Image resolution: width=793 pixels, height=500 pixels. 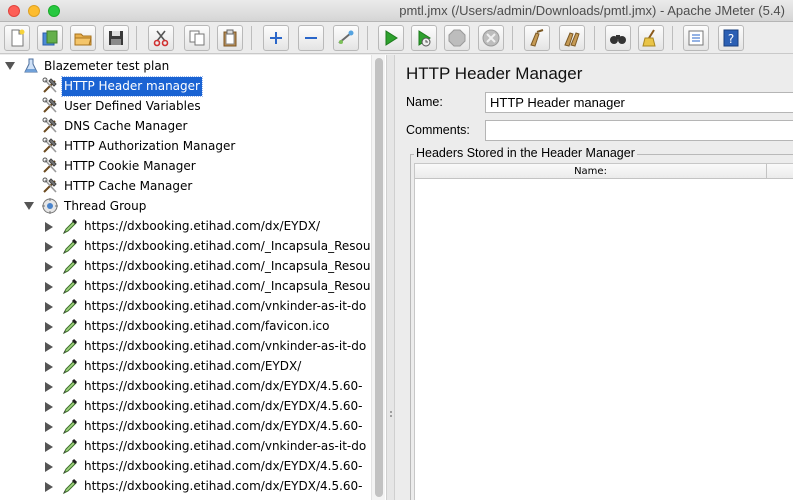 What do you see at coordinates (185, 166) in the screenshot?
I see `tree-node-config-element: HTTP Cookie Manager` at bounding box center [185, 166].